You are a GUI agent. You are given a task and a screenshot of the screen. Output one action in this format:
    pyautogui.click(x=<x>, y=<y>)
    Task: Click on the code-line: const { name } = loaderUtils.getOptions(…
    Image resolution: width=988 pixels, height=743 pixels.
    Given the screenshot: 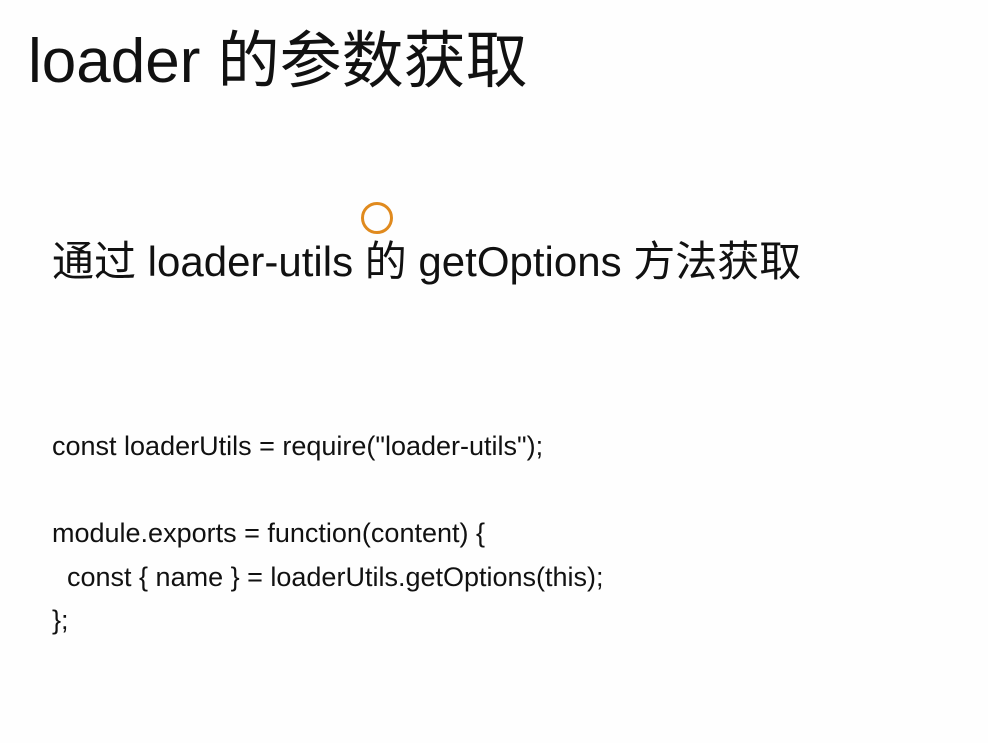 What is the action you would take?
    pyautogui.click(x=328, y=576)
    